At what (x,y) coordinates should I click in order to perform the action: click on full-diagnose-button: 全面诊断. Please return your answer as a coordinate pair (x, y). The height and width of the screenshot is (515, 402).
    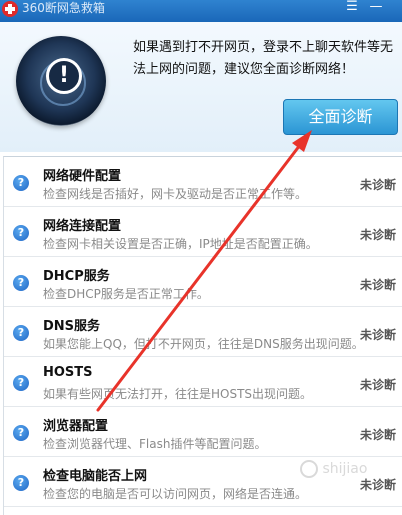
    Looking at the image, I should click on (340, 117).